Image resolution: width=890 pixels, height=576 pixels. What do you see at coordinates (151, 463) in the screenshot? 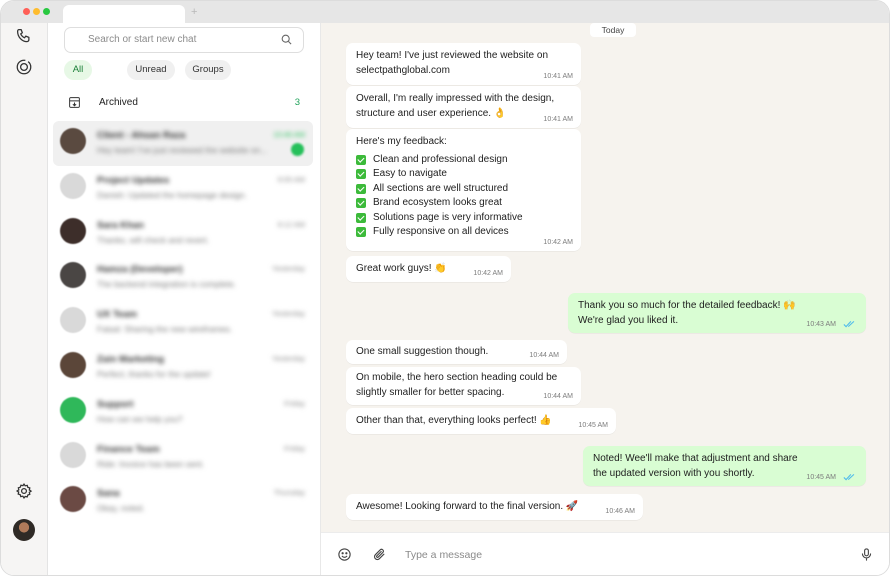
I see `chat-preview: Ride: Invoice has been sent.` at bounding box center [151, 463].